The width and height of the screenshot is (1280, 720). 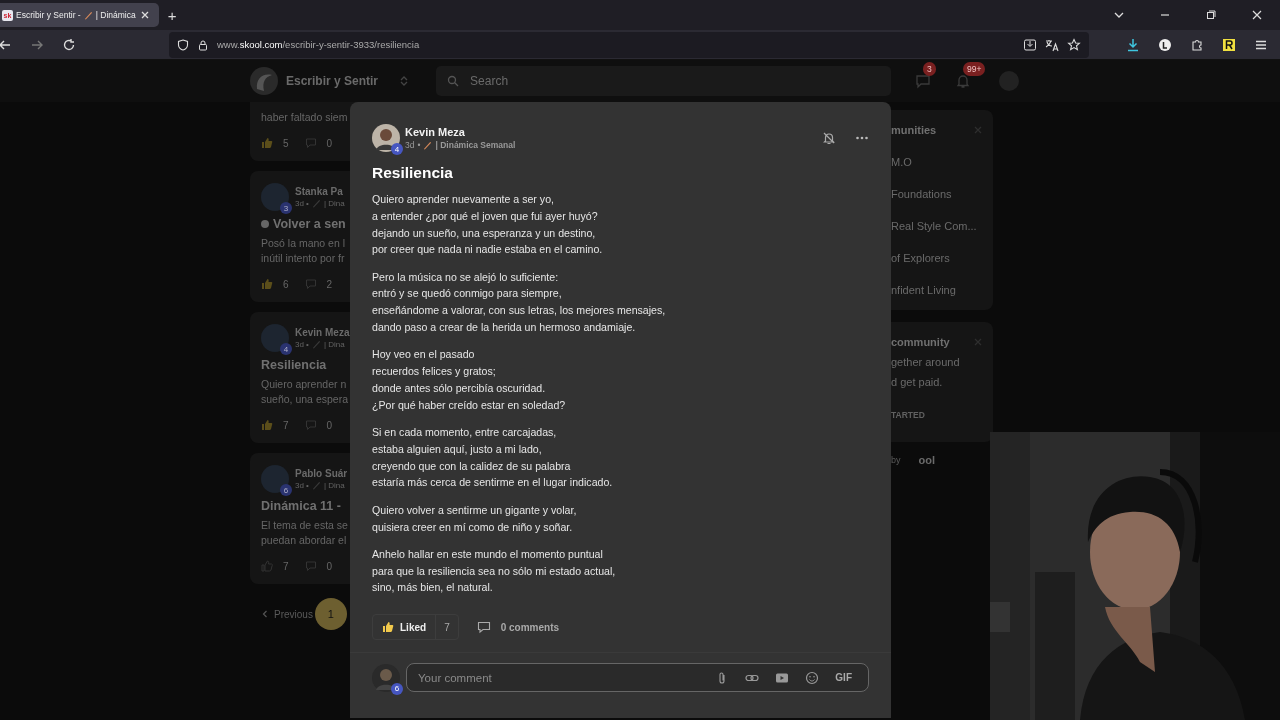 I want to click on like-count: 6, so click(x=286, y=284).